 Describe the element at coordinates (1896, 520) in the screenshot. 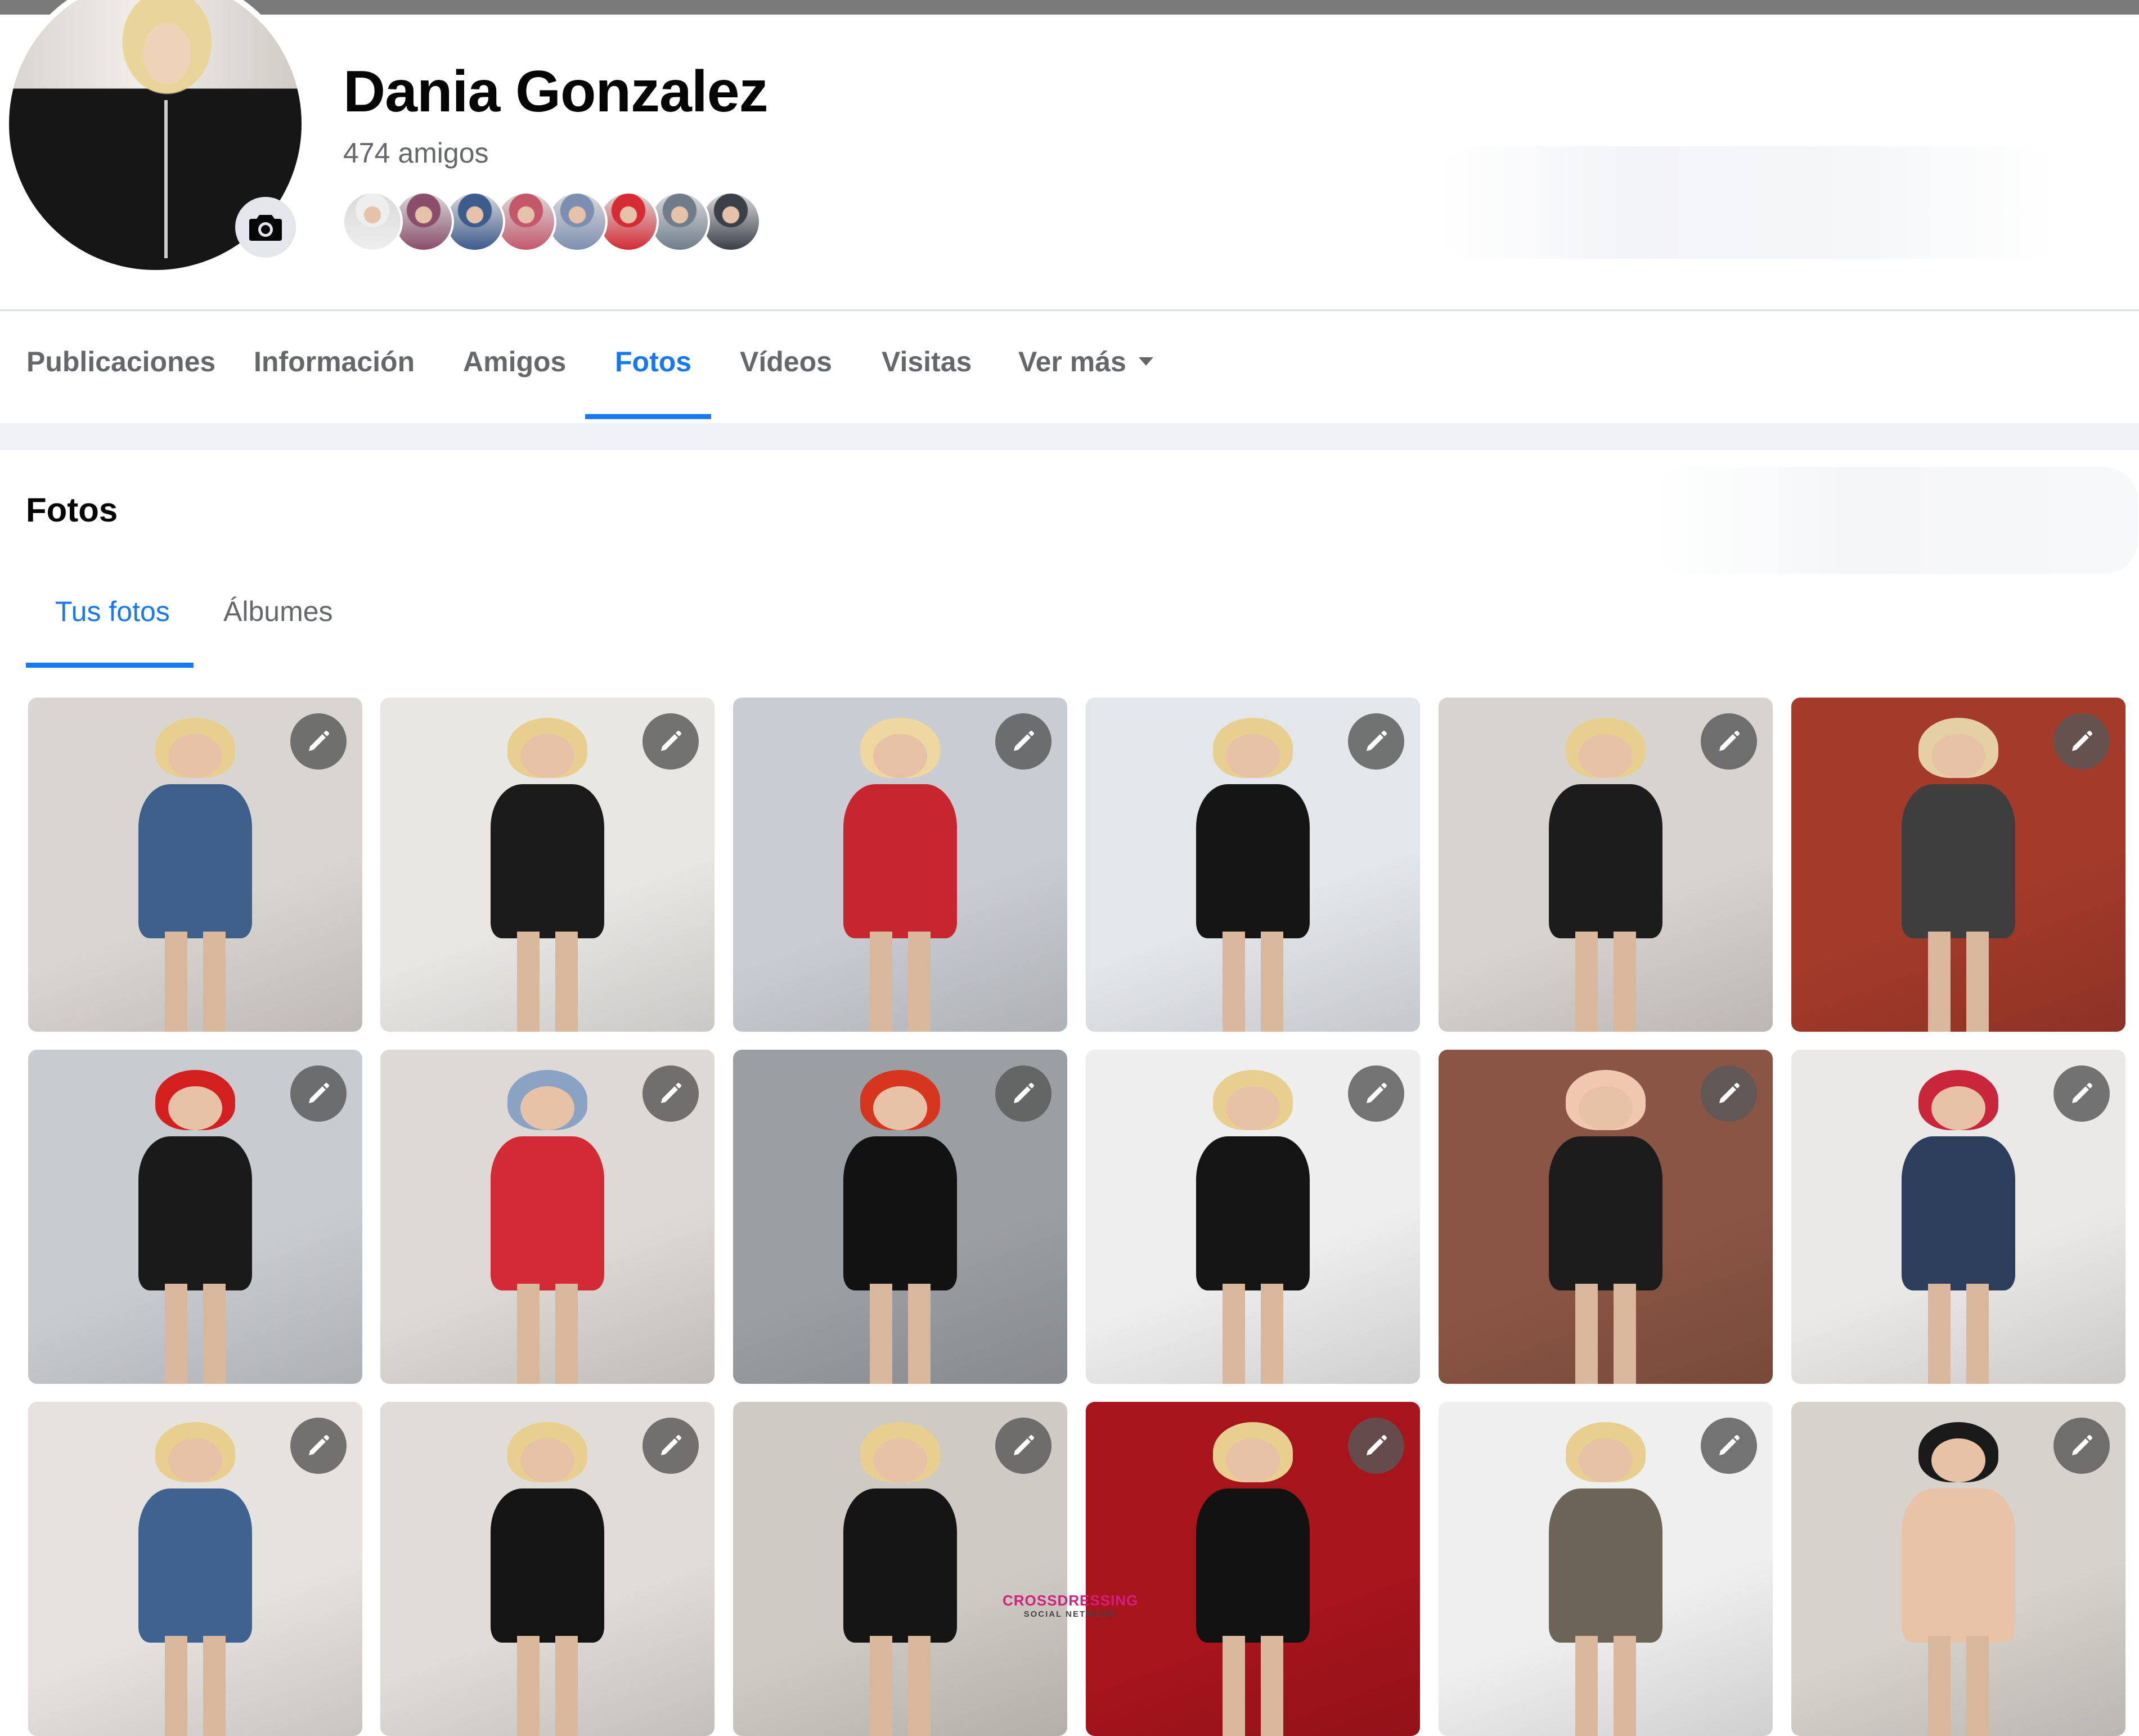

I see `blurred-section-actions` at that location.